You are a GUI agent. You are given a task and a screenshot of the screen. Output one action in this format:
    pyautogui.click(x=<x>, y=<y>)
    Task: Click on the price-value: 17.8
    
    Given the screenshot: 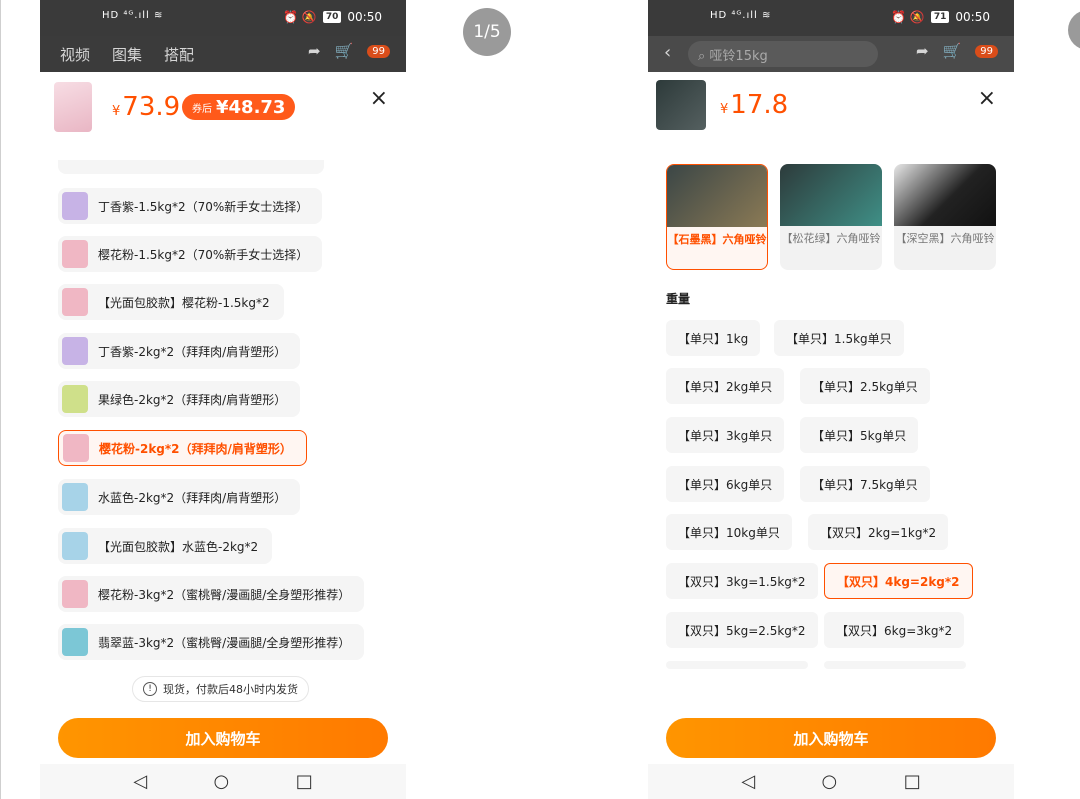 What is the action you would take?
    pyautogui.click(x=759, y=105)
    